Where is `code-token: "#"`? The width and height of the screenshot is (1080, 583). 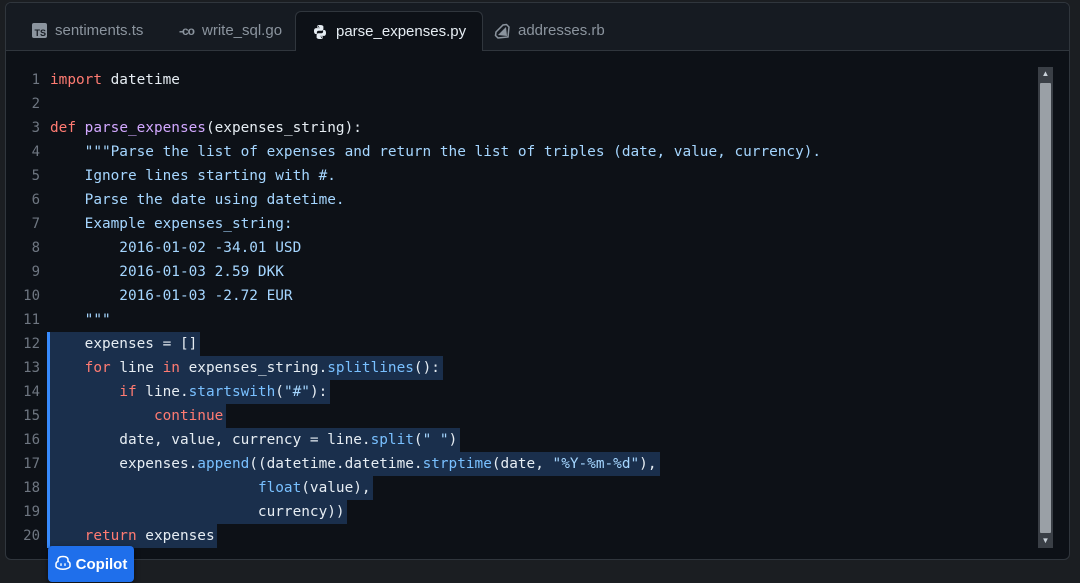 code-token: "#" is located at coordinates (296, 392).